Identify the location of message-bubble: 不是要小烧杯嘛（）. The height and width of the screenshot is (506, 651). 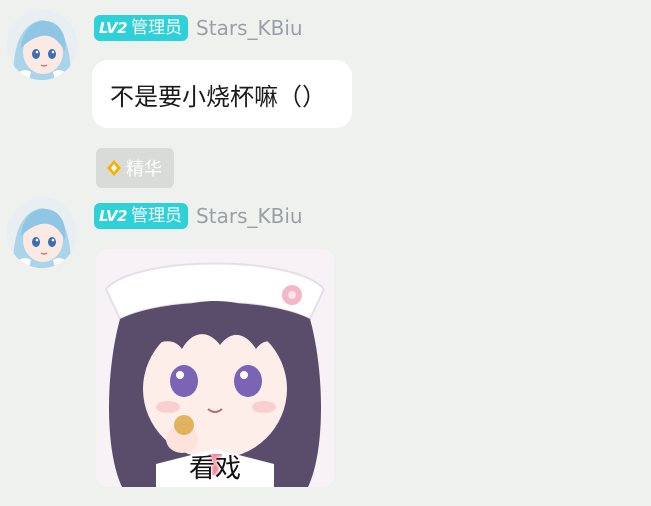
(222, 94).